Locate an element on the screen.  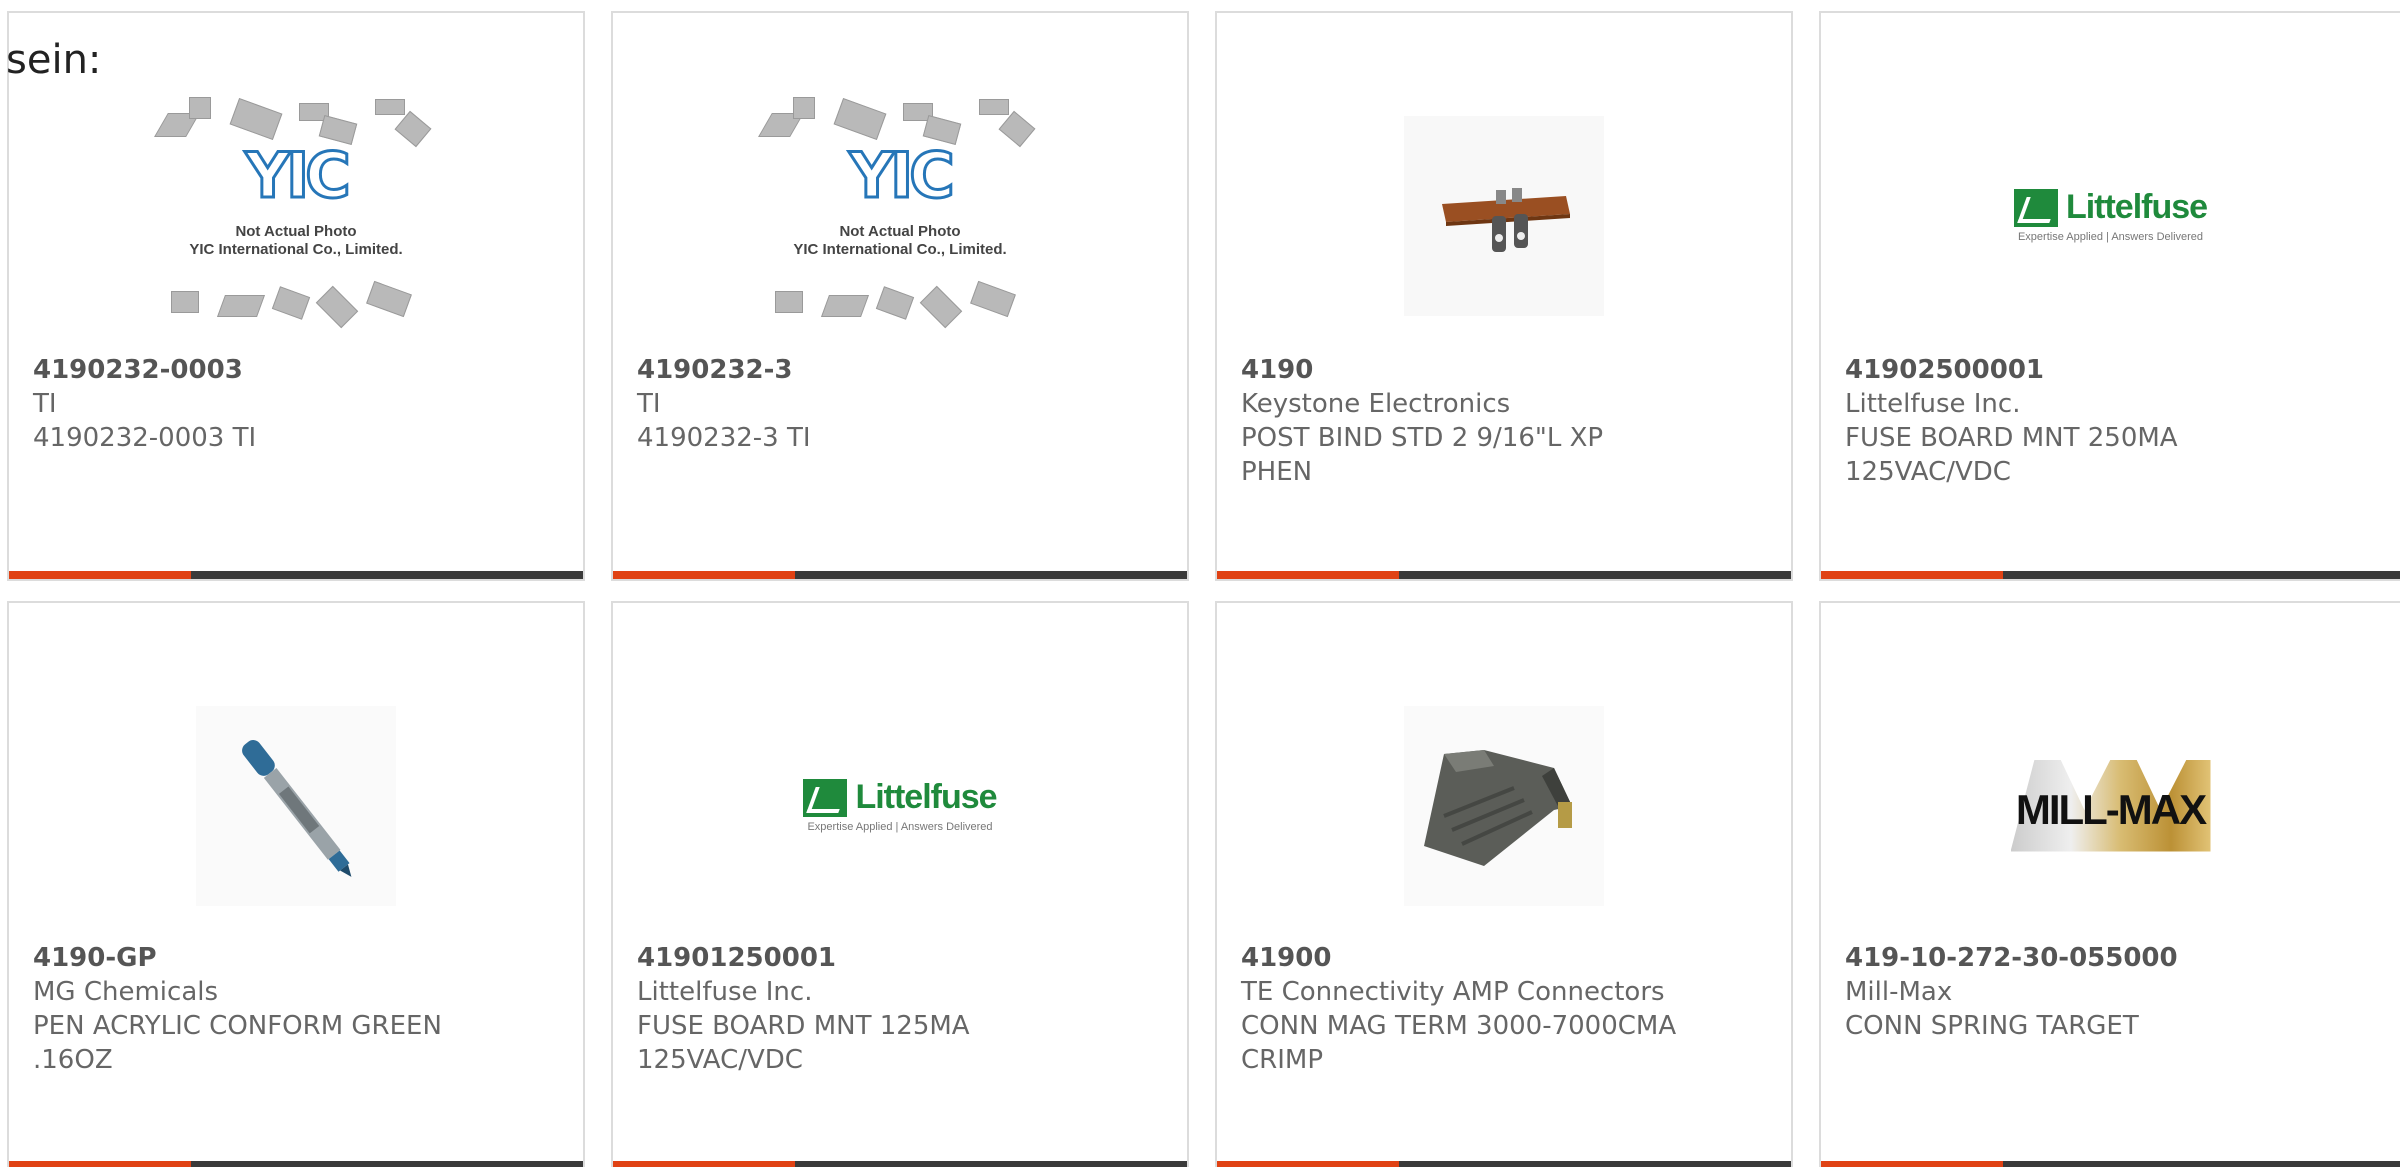
mill-max-logo: MILL-MAX is located at coordinates (2110, 806).